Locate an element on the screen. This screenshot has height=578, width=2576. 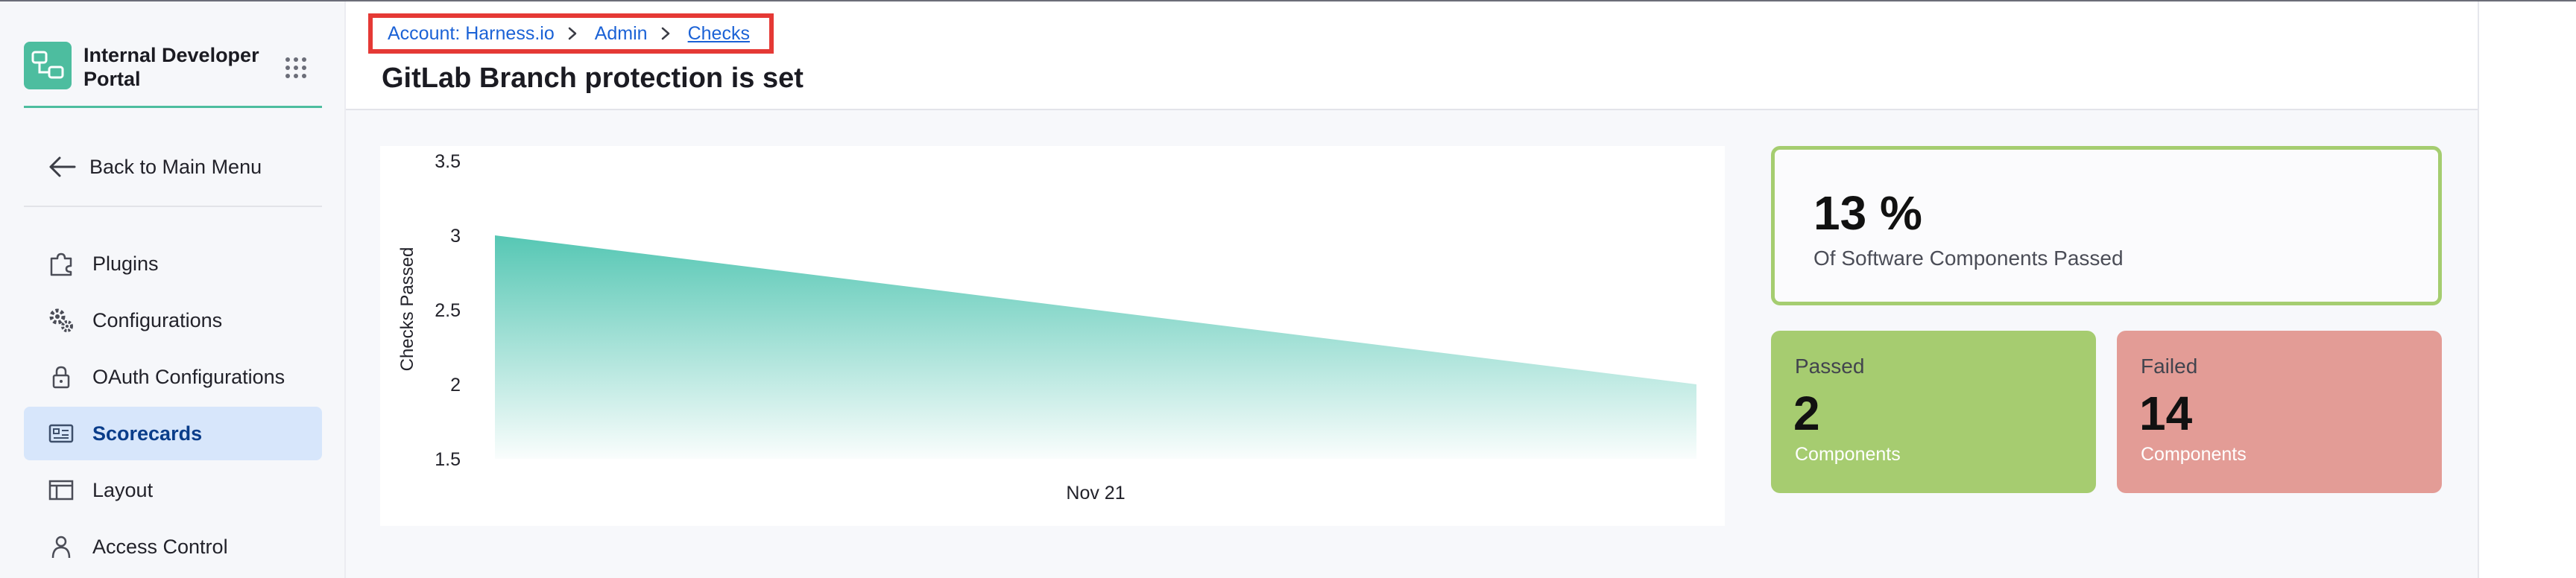
percent-passed-label: Of Software Components Passed is located at coordinates (1968, 258).